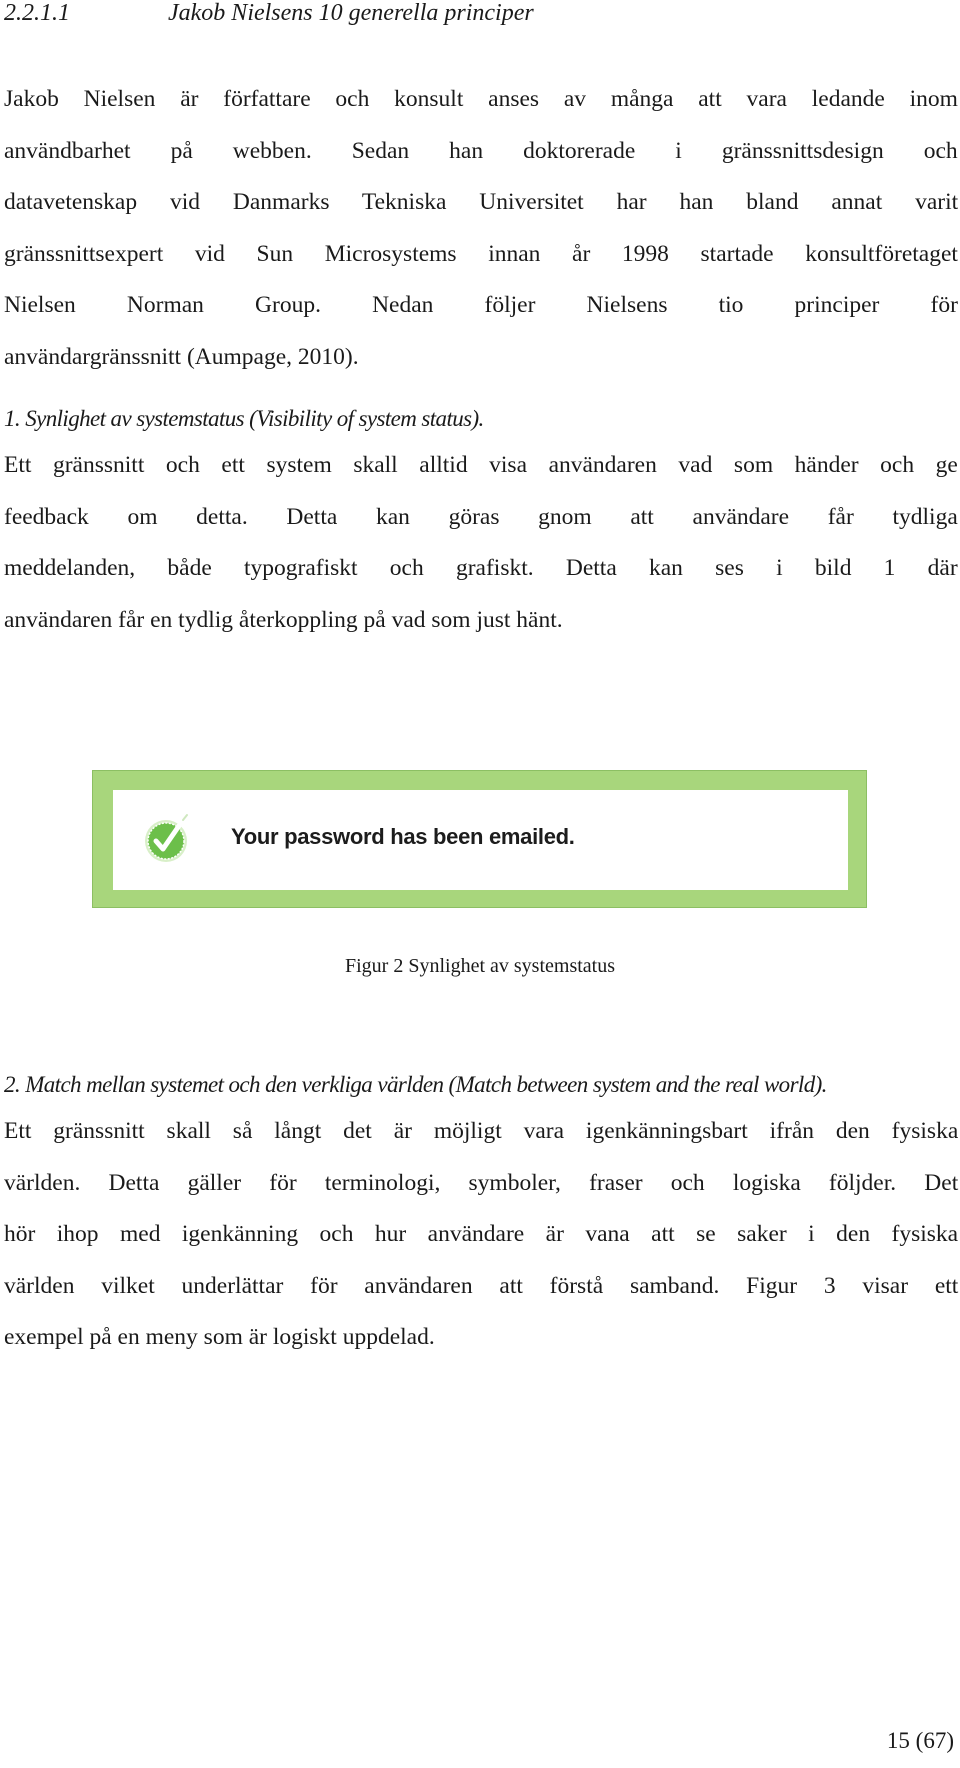 The image size is (960, 1768). Describe the element at coordinates (166, 838) in the screenshot. I see `checkmark-circle-icon` at that location.